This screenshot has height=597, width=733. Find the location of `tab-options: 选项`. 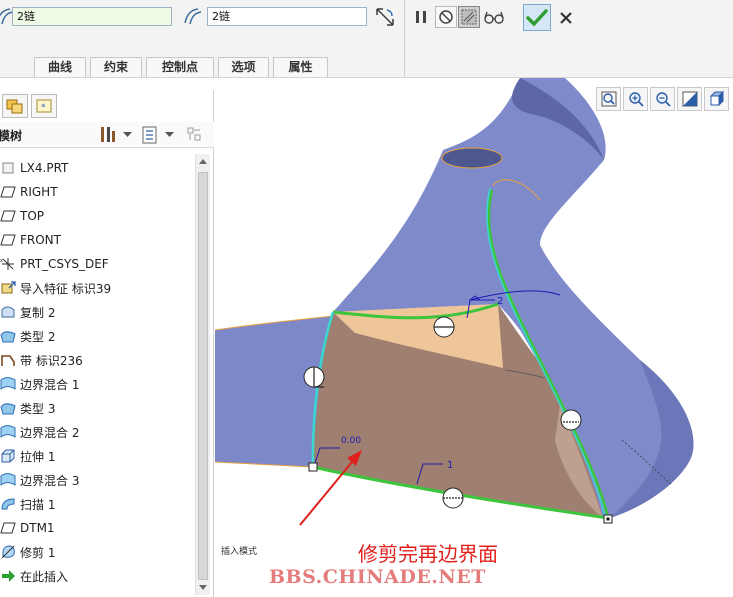

tab-options: 选项 is located at coordinates (243, 67).